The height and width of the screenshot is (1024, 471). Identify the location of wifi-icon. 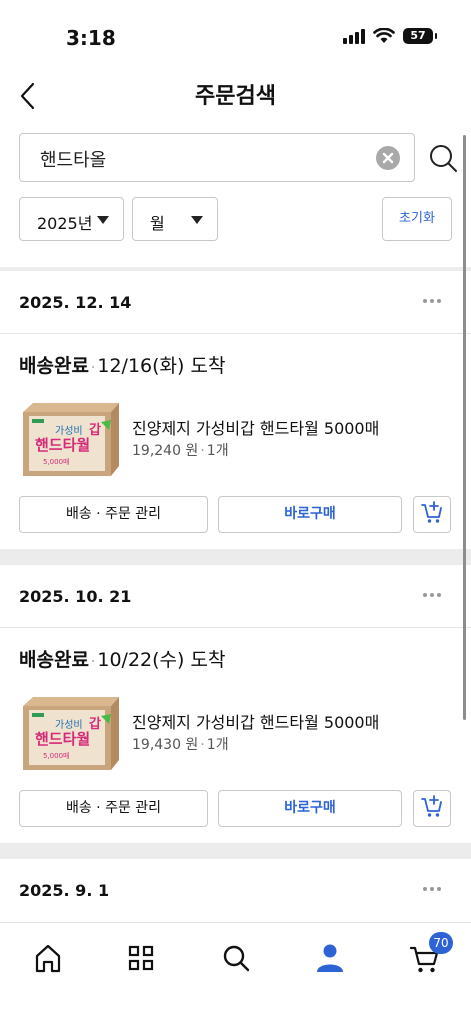
(384, 35).